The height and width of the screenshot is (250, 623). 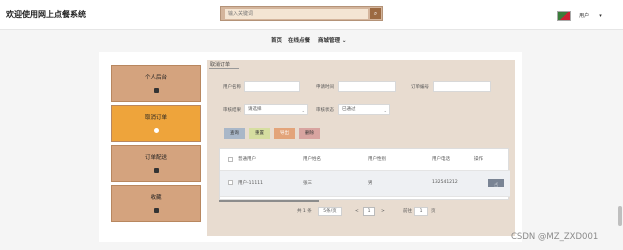 What do you see at coordinates (407, 211) in the screenshot?
I see `goto-label: 前往` at bounding box center [407, 211].